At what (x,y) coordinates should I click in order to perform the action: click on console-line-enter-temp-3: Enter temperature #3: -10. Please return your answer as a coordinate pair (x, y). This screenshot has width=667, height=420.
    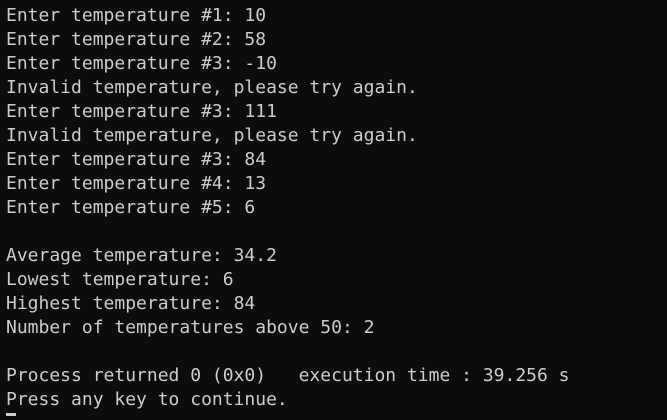
    Looking at the image, I should click on (141, 63).